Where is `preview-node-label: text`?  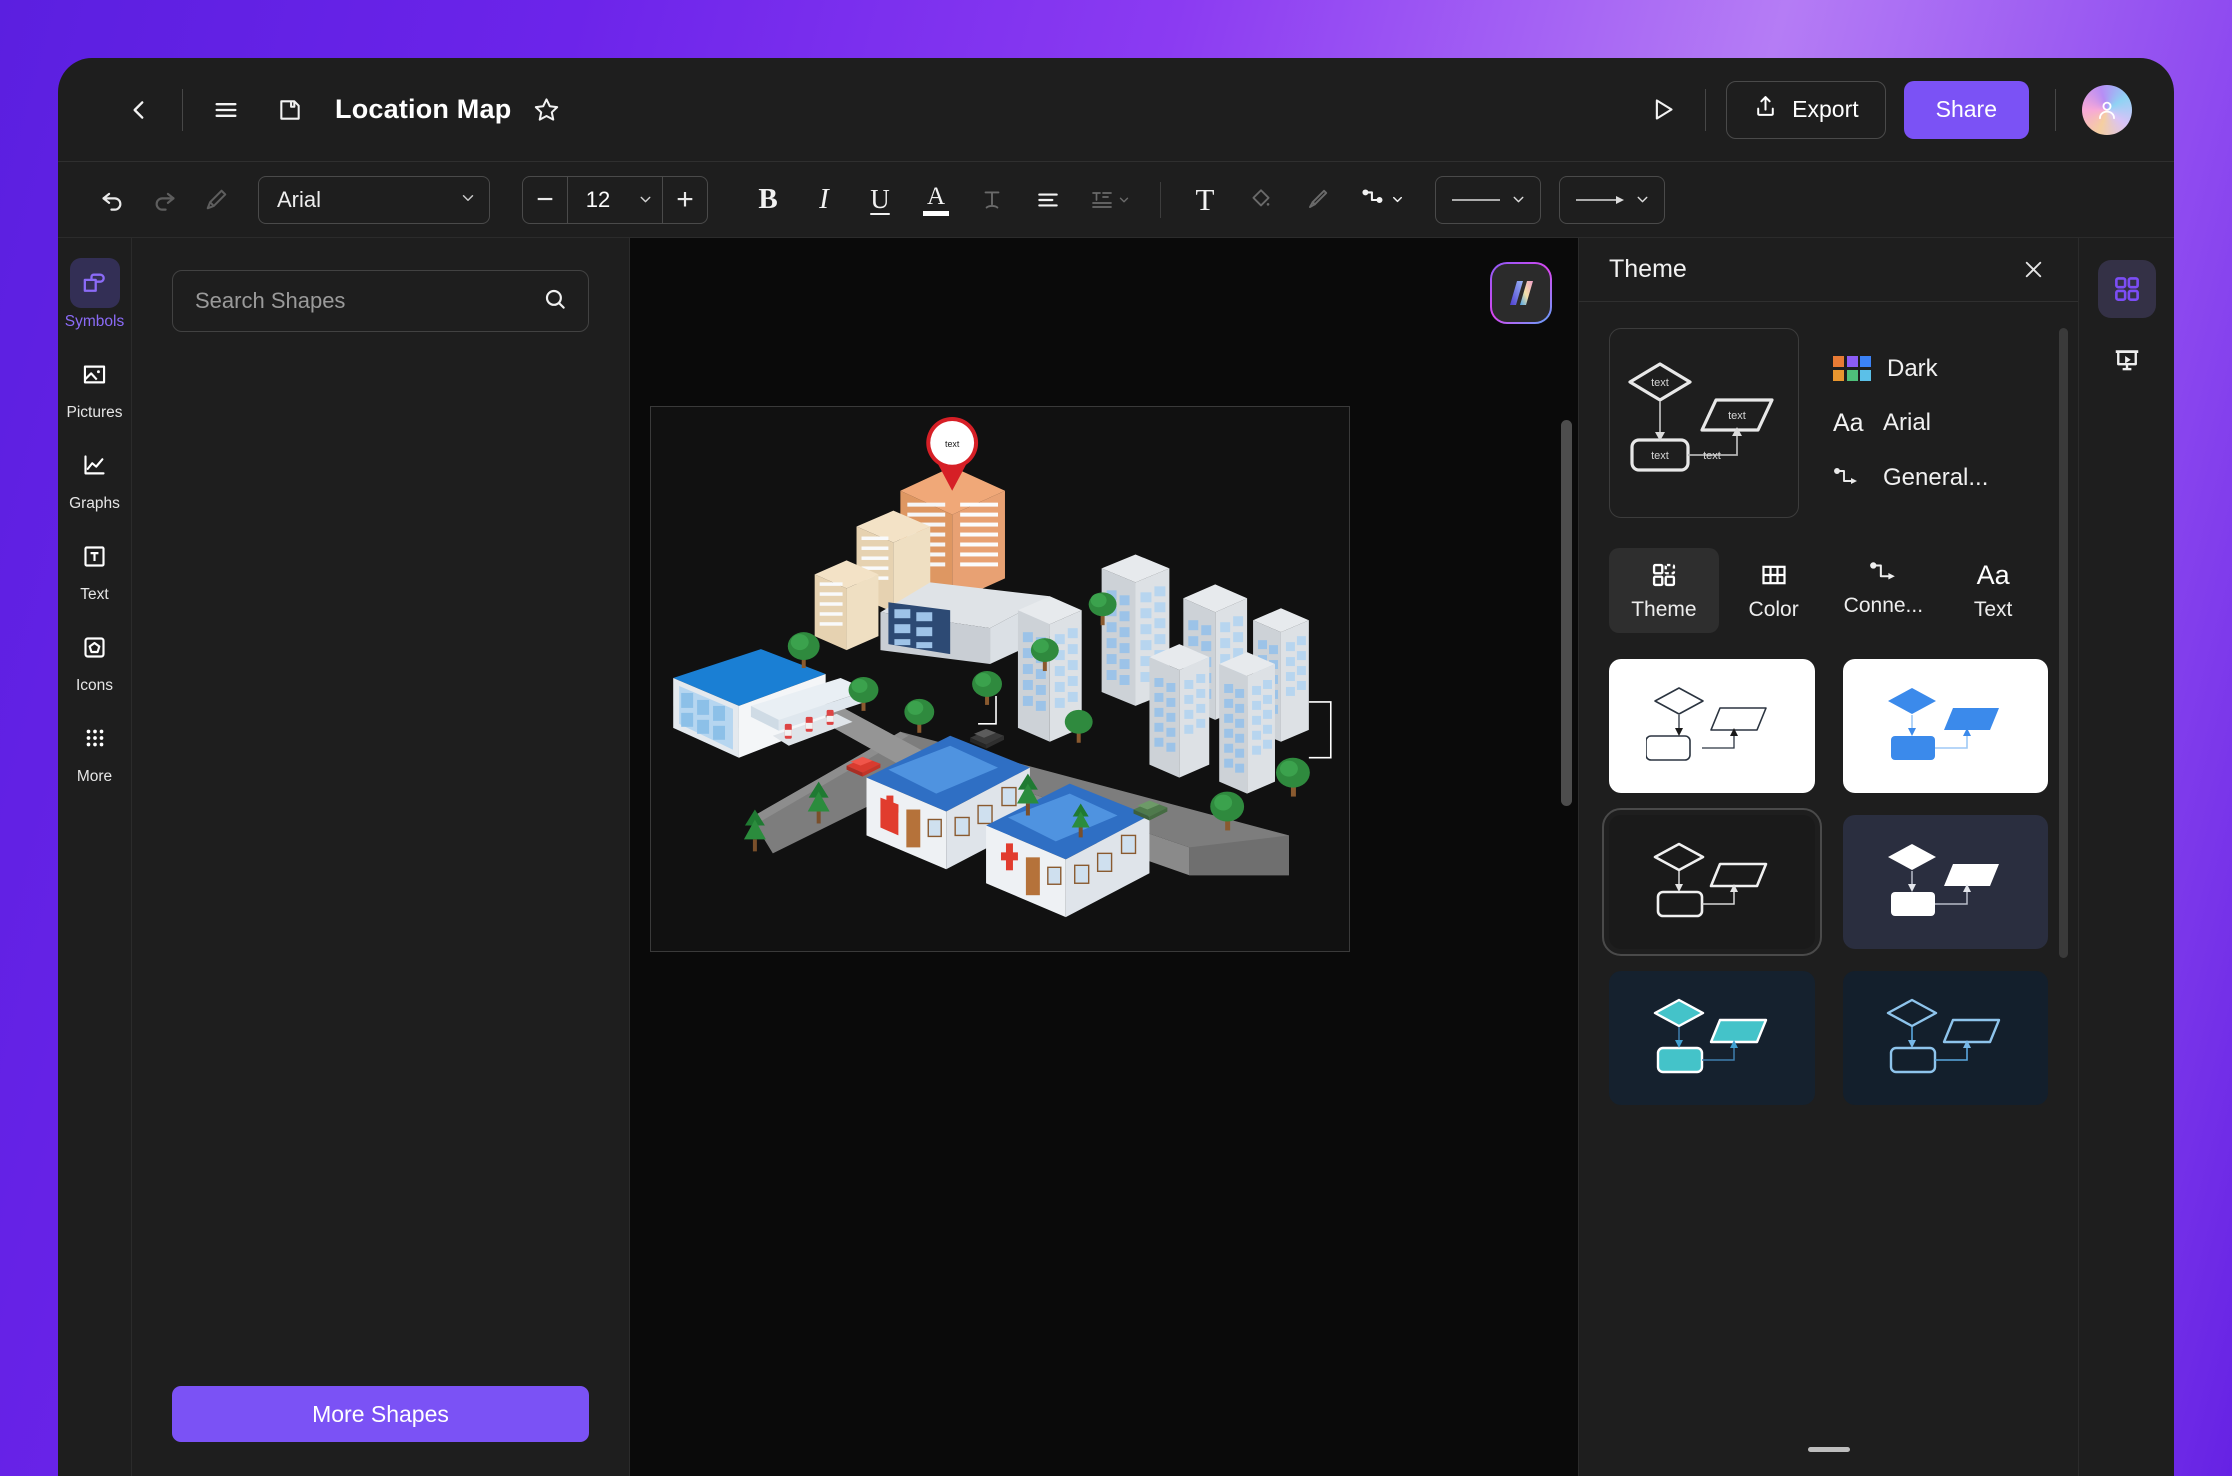
preview-node-label: text is located at coordinates (1660, 456).